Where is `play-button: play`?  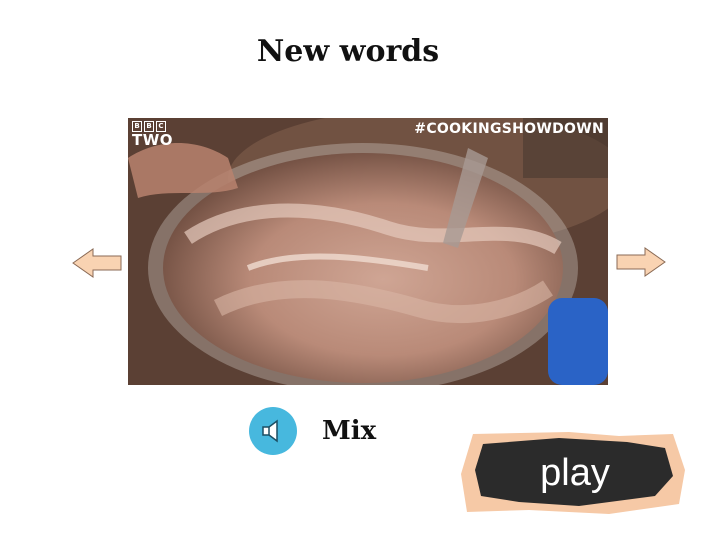 play-button: play is located at coordinates (573, 473).